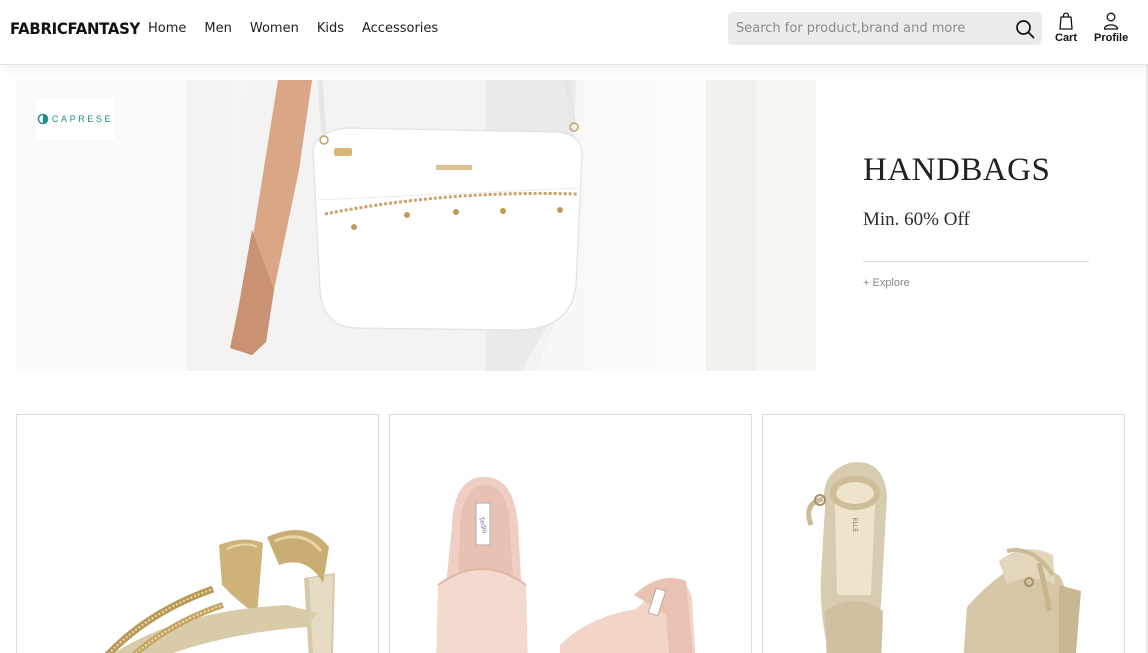 This screenshot has height=653, width=1148. I want to click on search-bar, so click(885, 28).